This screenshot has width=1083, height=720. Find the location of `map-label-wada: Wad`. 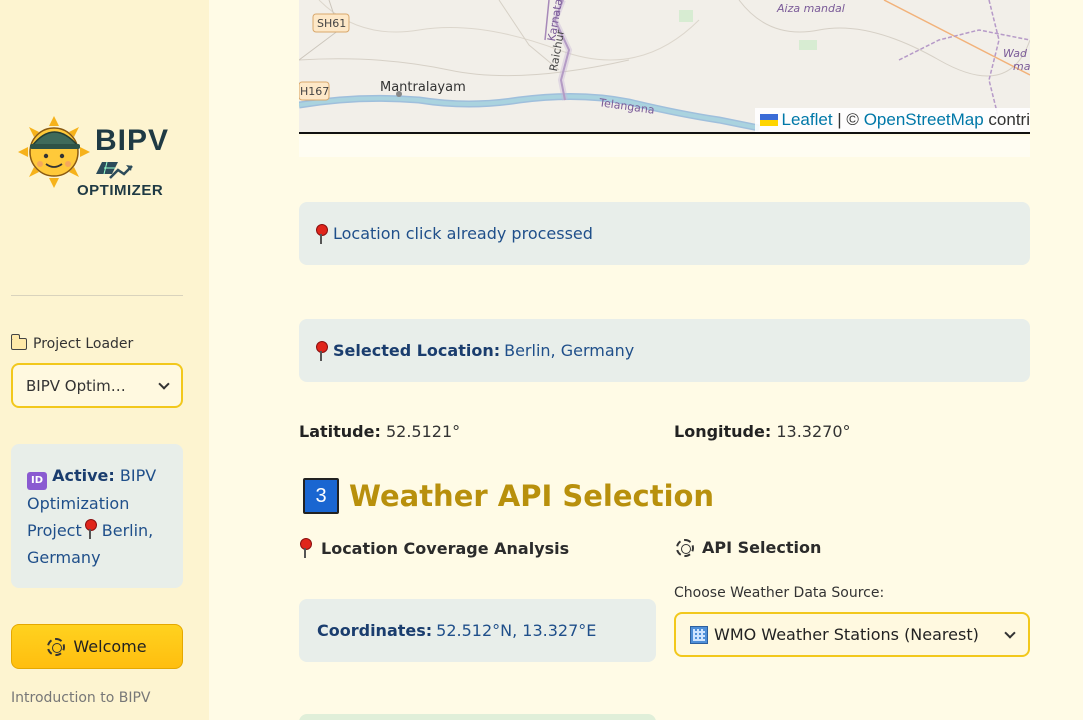

map-label-wada: Wad is located at coordinates (1015, 53).